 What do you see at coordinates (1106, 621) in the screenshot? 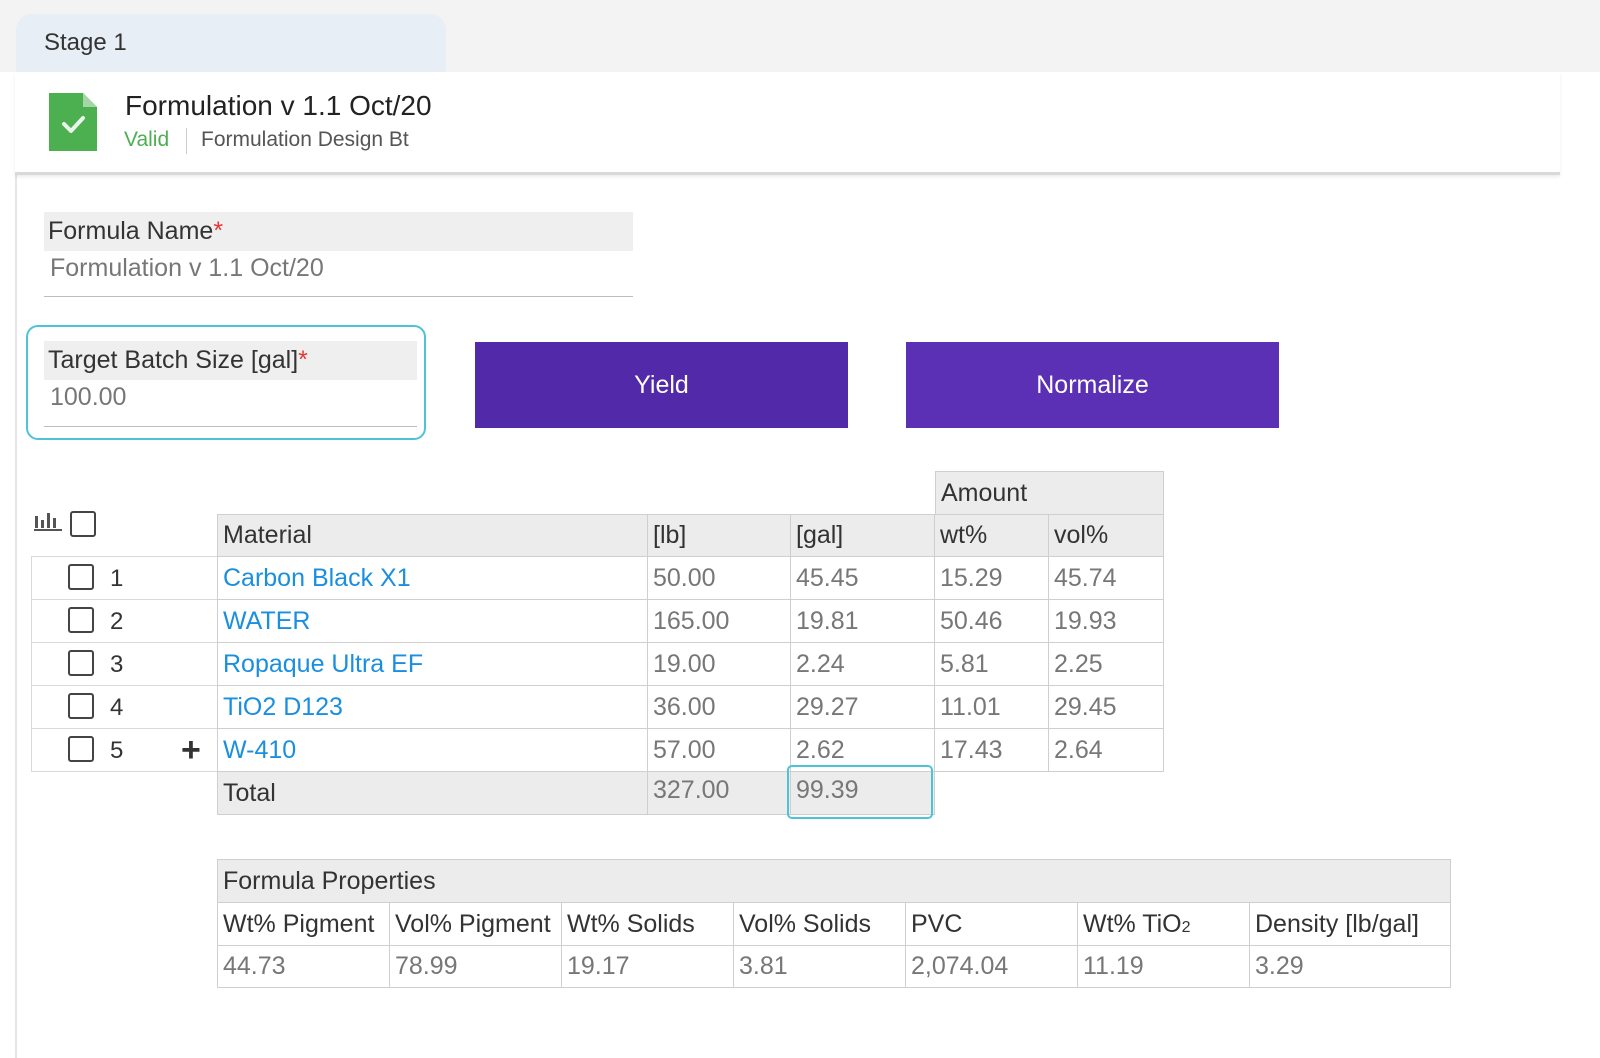
I see `vol-pct-cell: 19.93` at bounding box center [1106, 621].